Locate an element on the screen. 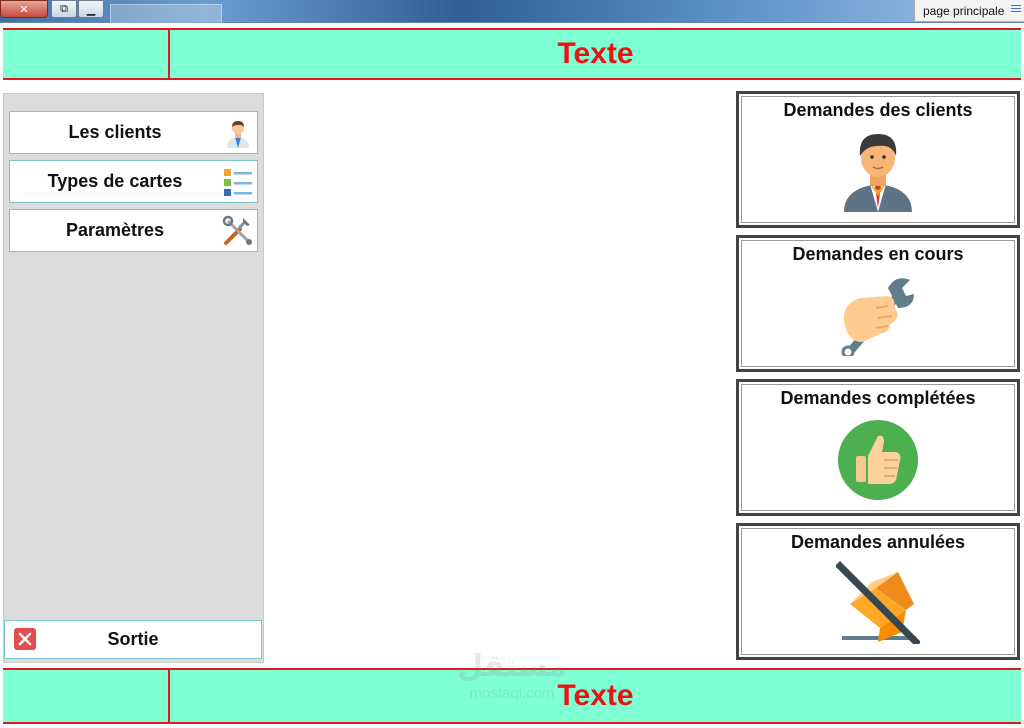 This screenshot has width=1024, height=728. exit-label: Sortie is located at coordinates (133, 639).